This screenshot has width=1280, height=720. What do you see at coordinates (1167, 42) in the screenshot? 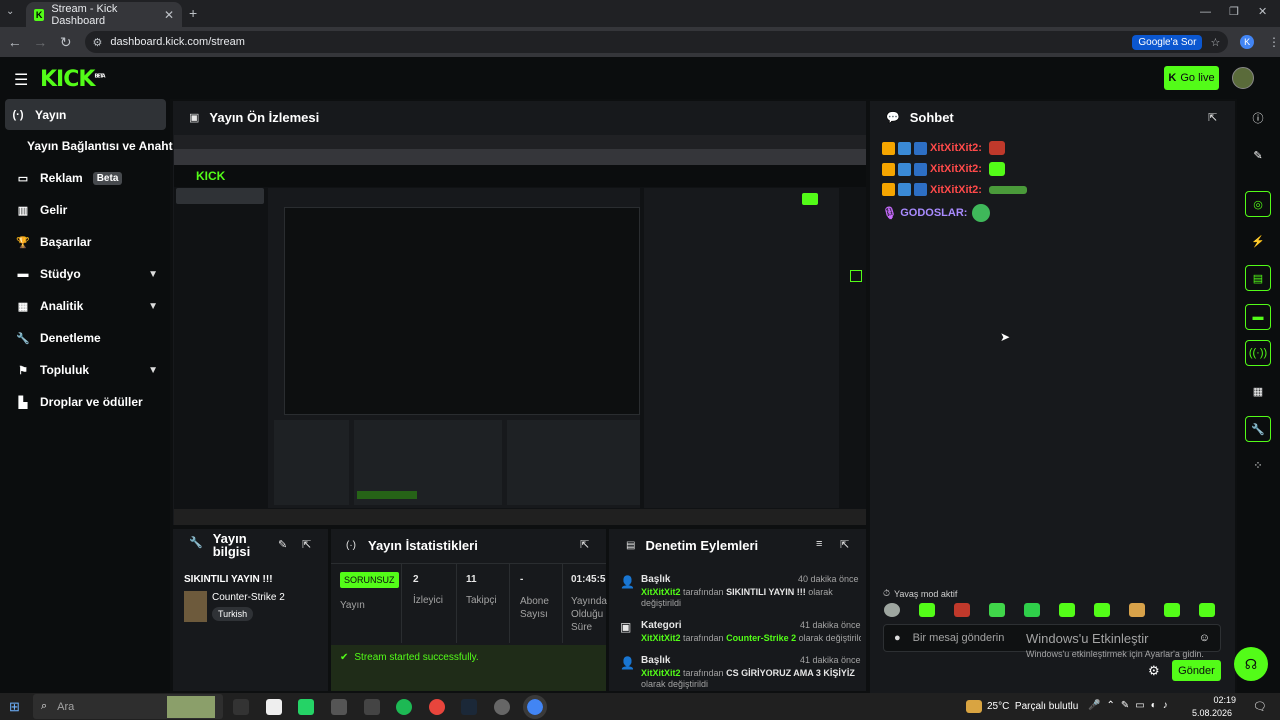
I see `google-sor-button: Google'a Sor` at bounding box center [1167, 42].